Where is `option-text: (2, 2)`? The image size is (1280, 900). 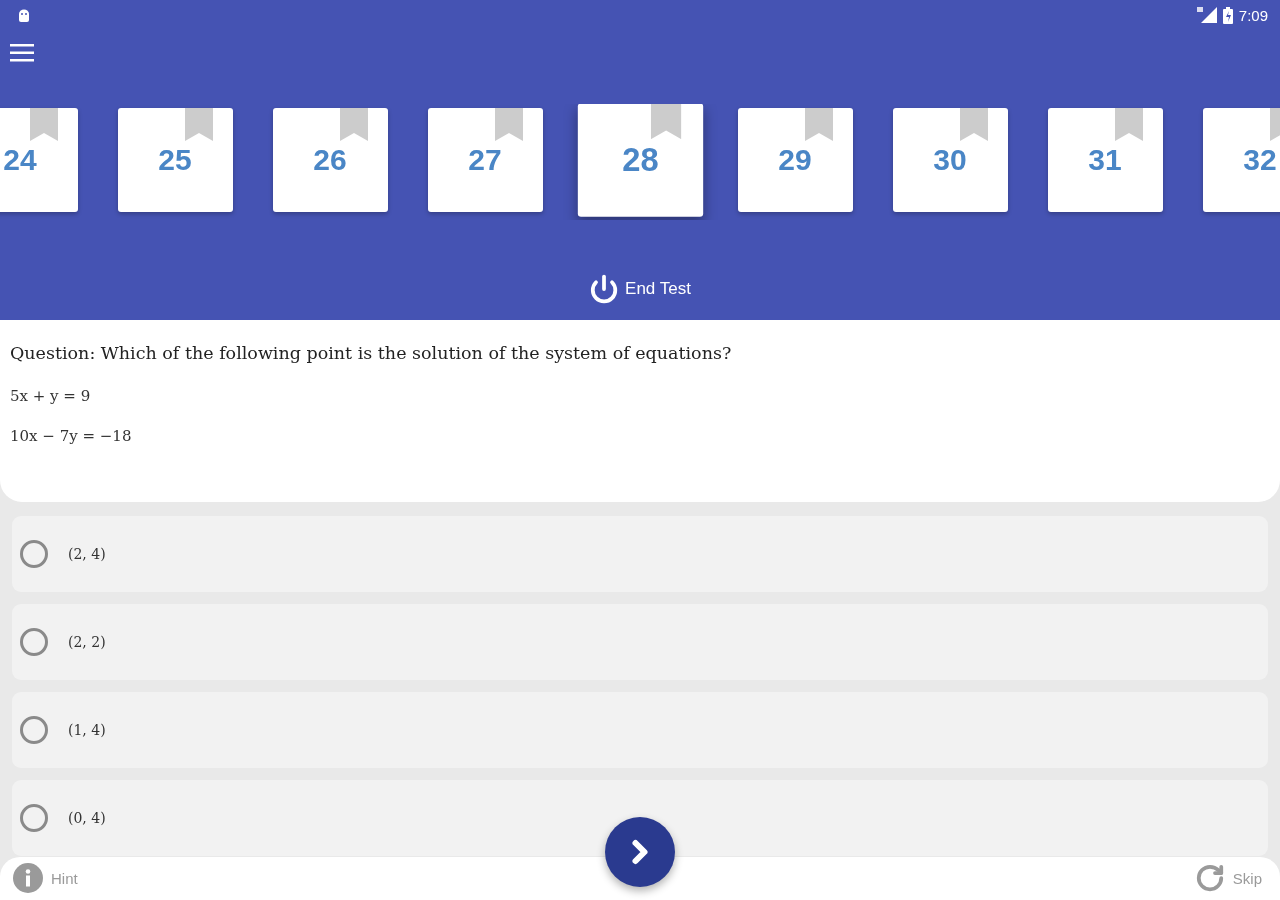
option-text: (2, 2) is located at coordinates (87, 641).